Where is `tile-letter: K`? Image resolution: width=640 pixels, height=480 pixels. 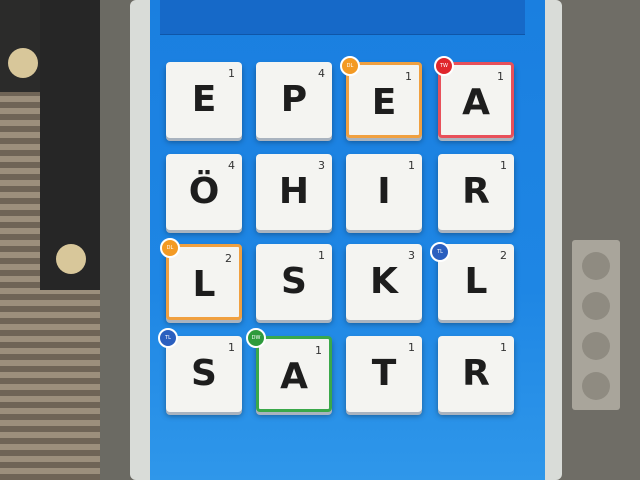
tile-letter: K is located at coordinates (384, 281).